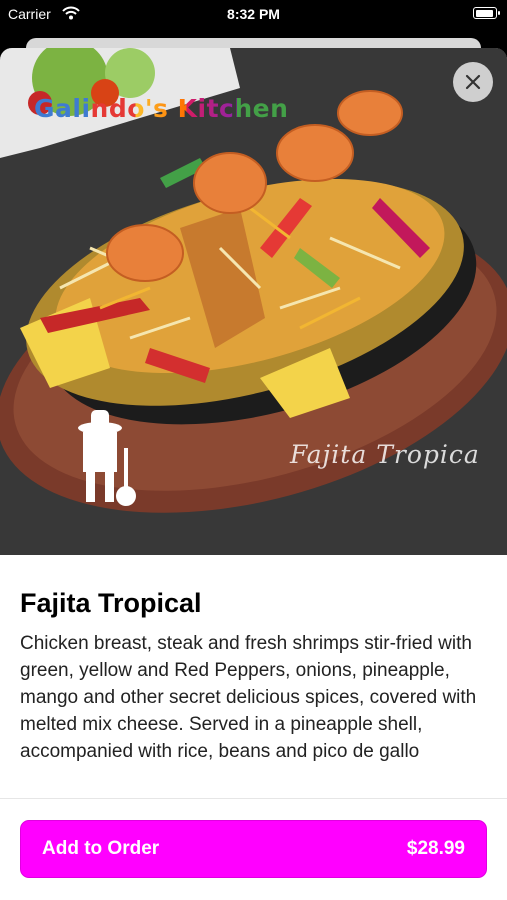  I want to click on close-icon, so click(473, 82).